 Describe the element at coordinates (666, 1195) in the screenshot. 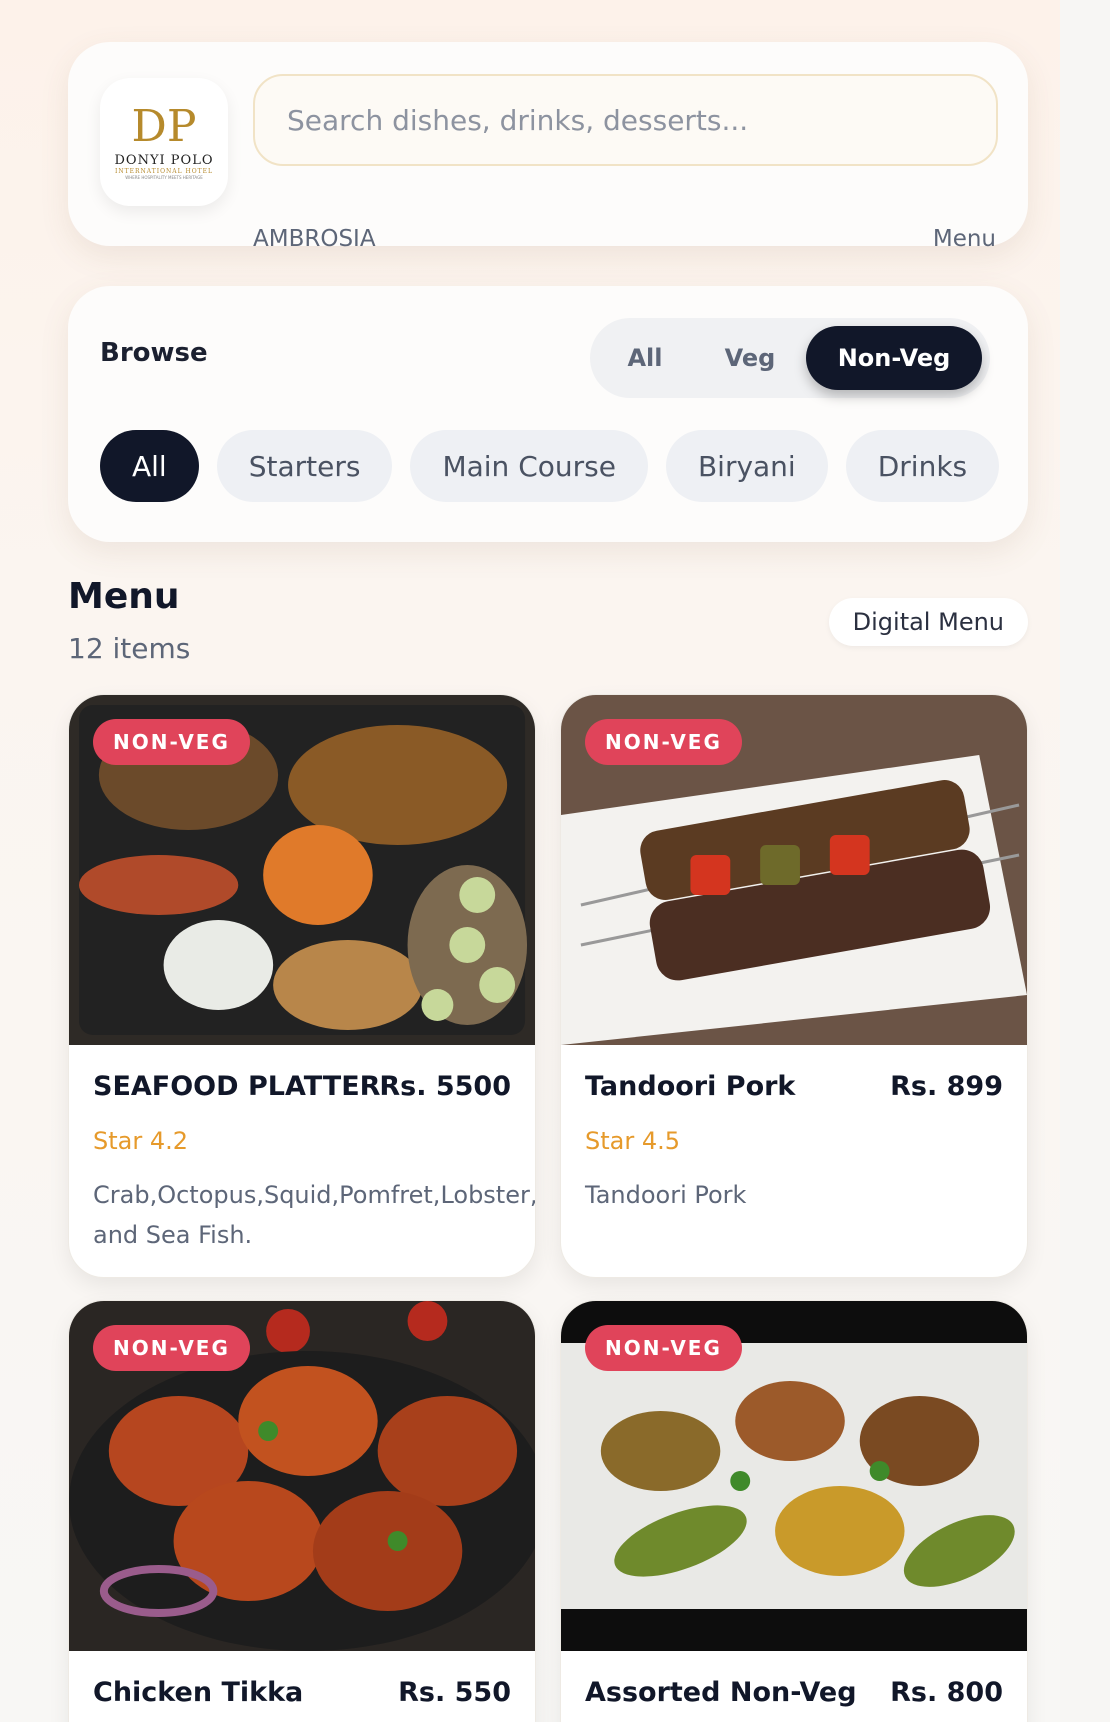

I see `dish-description: Tandoori Pork` at that location.